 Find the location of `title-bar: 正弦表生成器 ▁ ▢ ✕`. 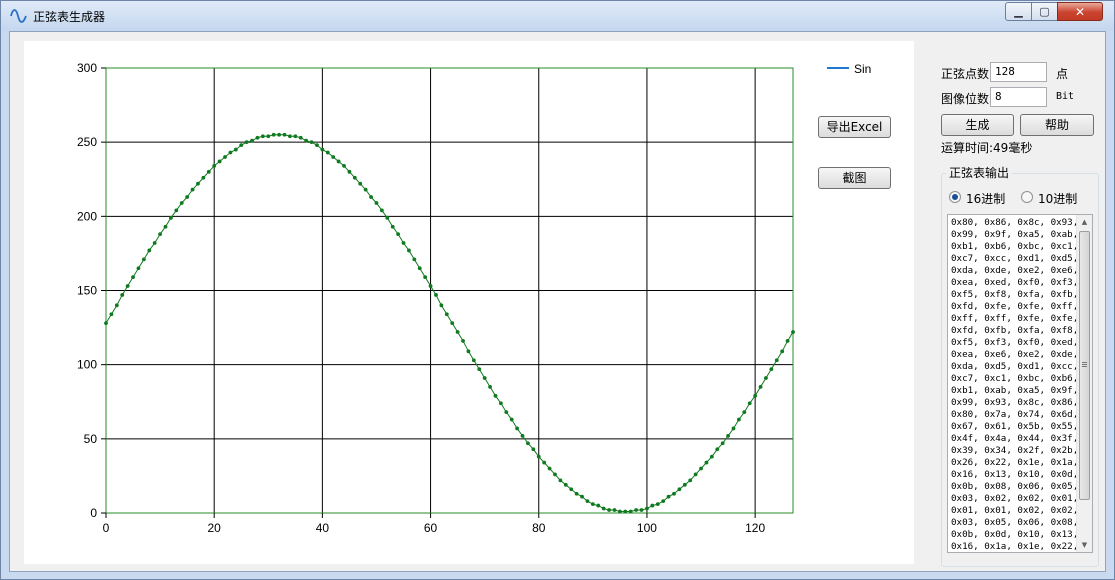

title-bar: 正弦表生成器 ▁ ▢ ✕ is located at coordinates (557, 16).